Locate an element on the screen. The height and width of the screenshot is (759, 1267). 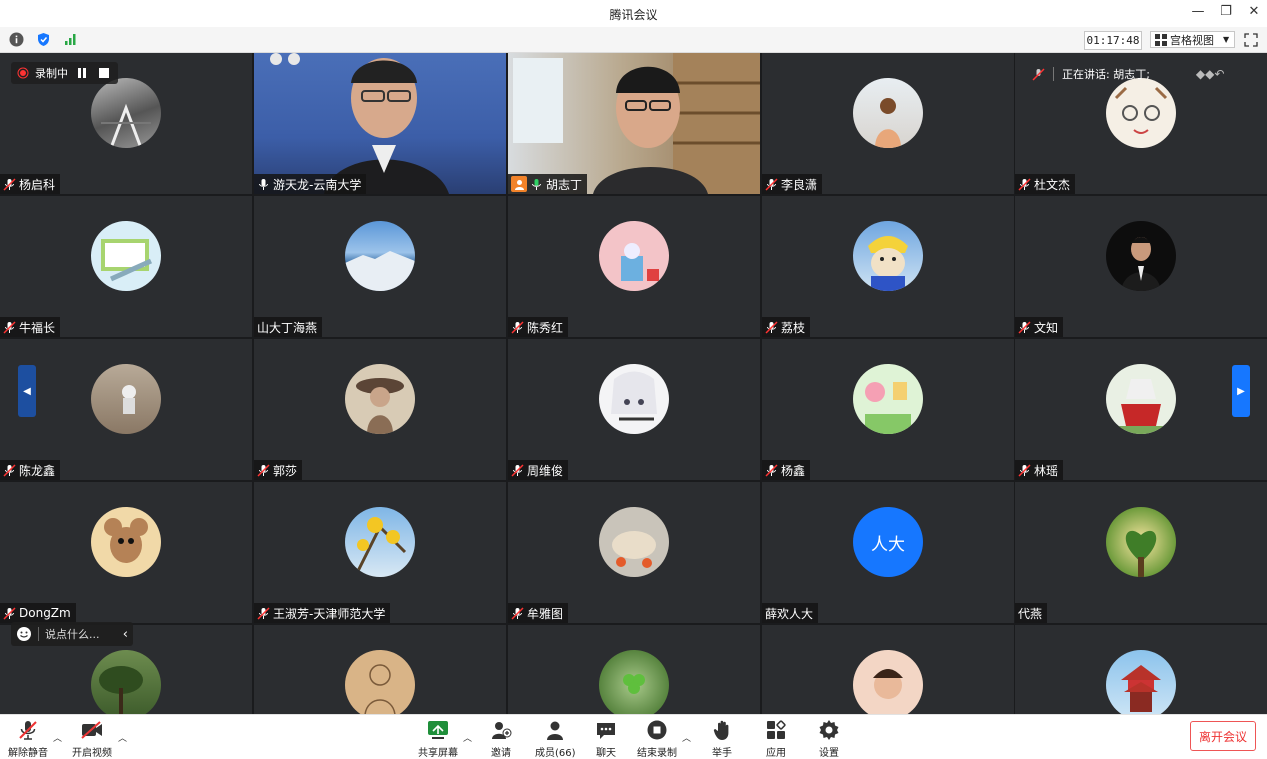
close-icon: ✕ is located at coordinates (1254, 11).